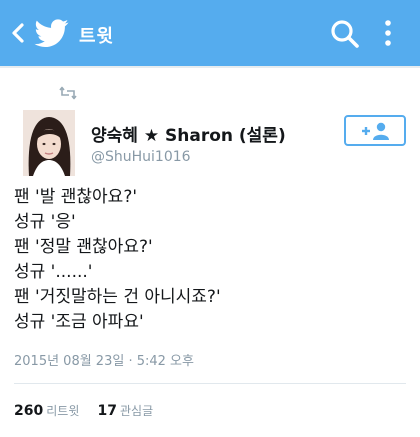 The image size is (420, 437). Describe the element at coordinates (141, 157) in the screenshot. I see `author-handle: @ShuHui1016` at that location.